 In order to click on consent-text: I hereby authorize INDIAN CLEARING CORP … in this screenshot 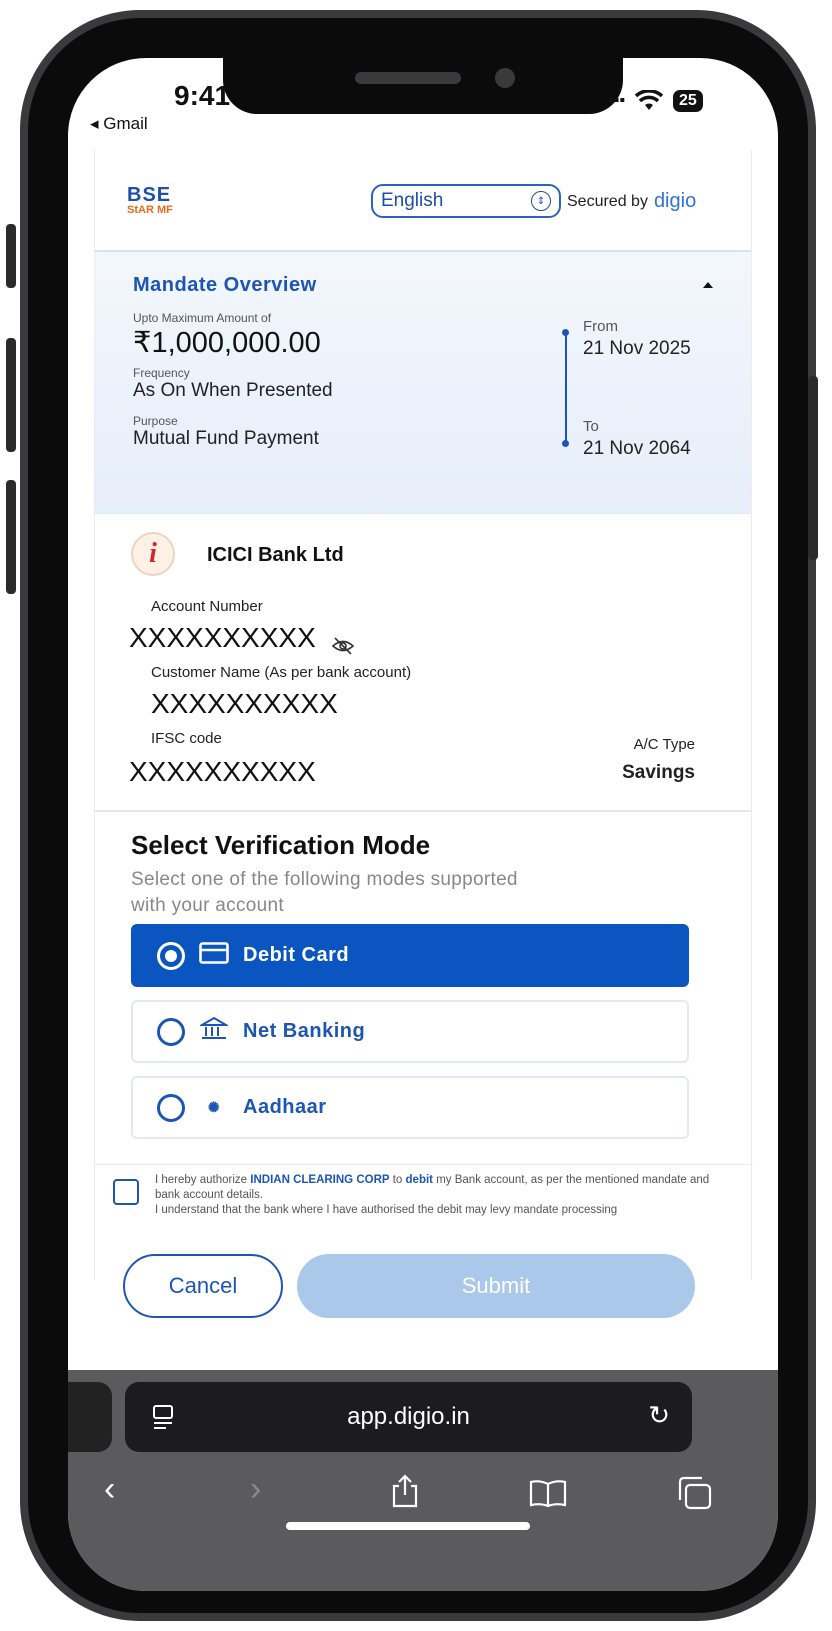, I will do `click(432, 1195)`.